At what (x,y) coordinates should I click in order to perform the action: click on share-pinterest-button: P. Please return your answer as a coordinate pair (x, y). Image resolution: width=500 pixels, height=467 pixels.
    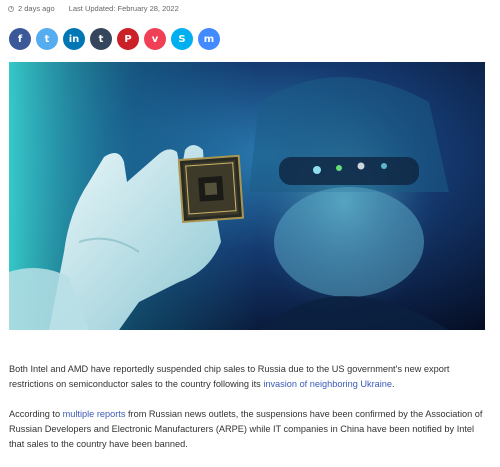
    Looking at the image, I should click on (128, 39).